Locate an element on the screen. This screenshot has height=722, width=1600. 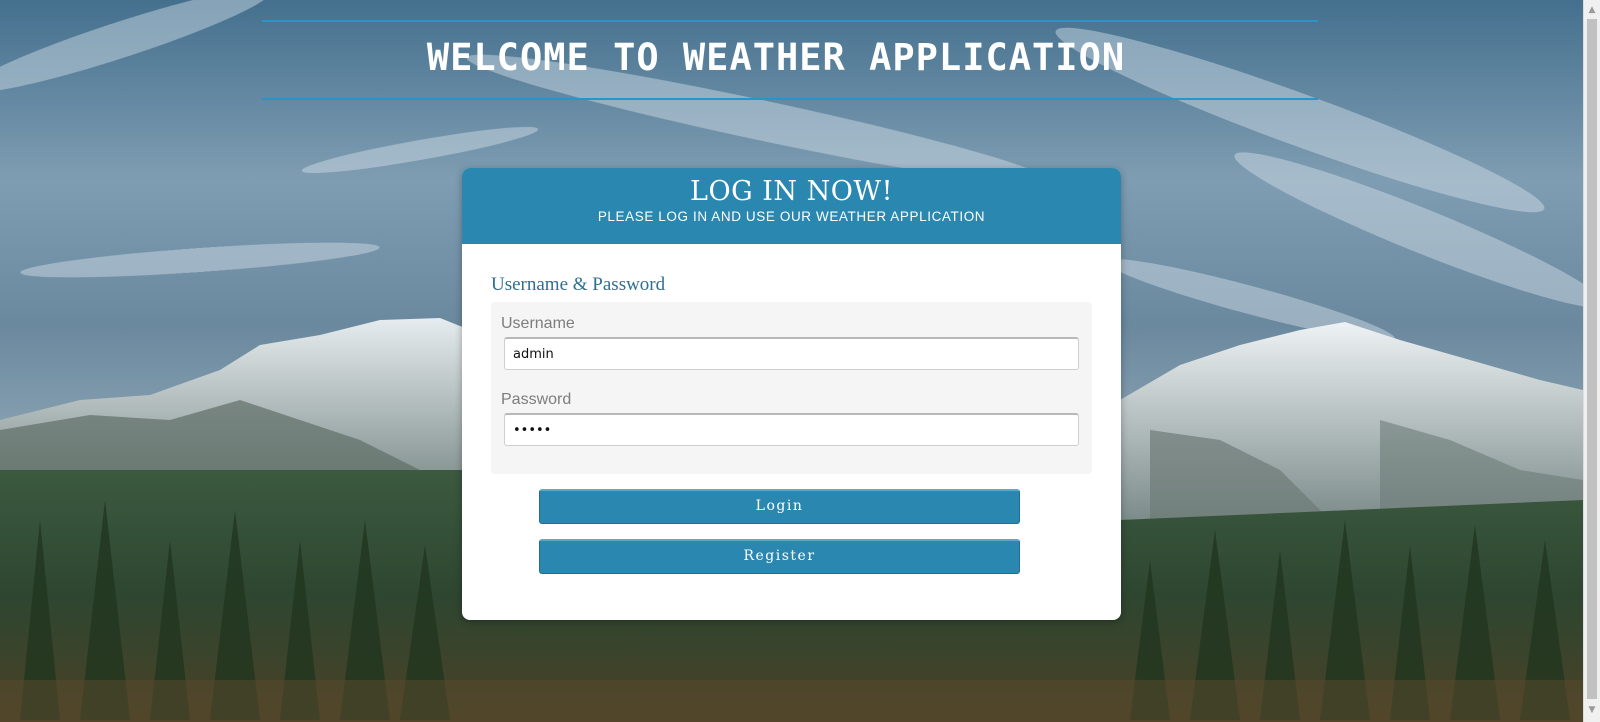
page-header: WELCOME TO WEATHER APPLICATION is located at coordinates (790, 60).